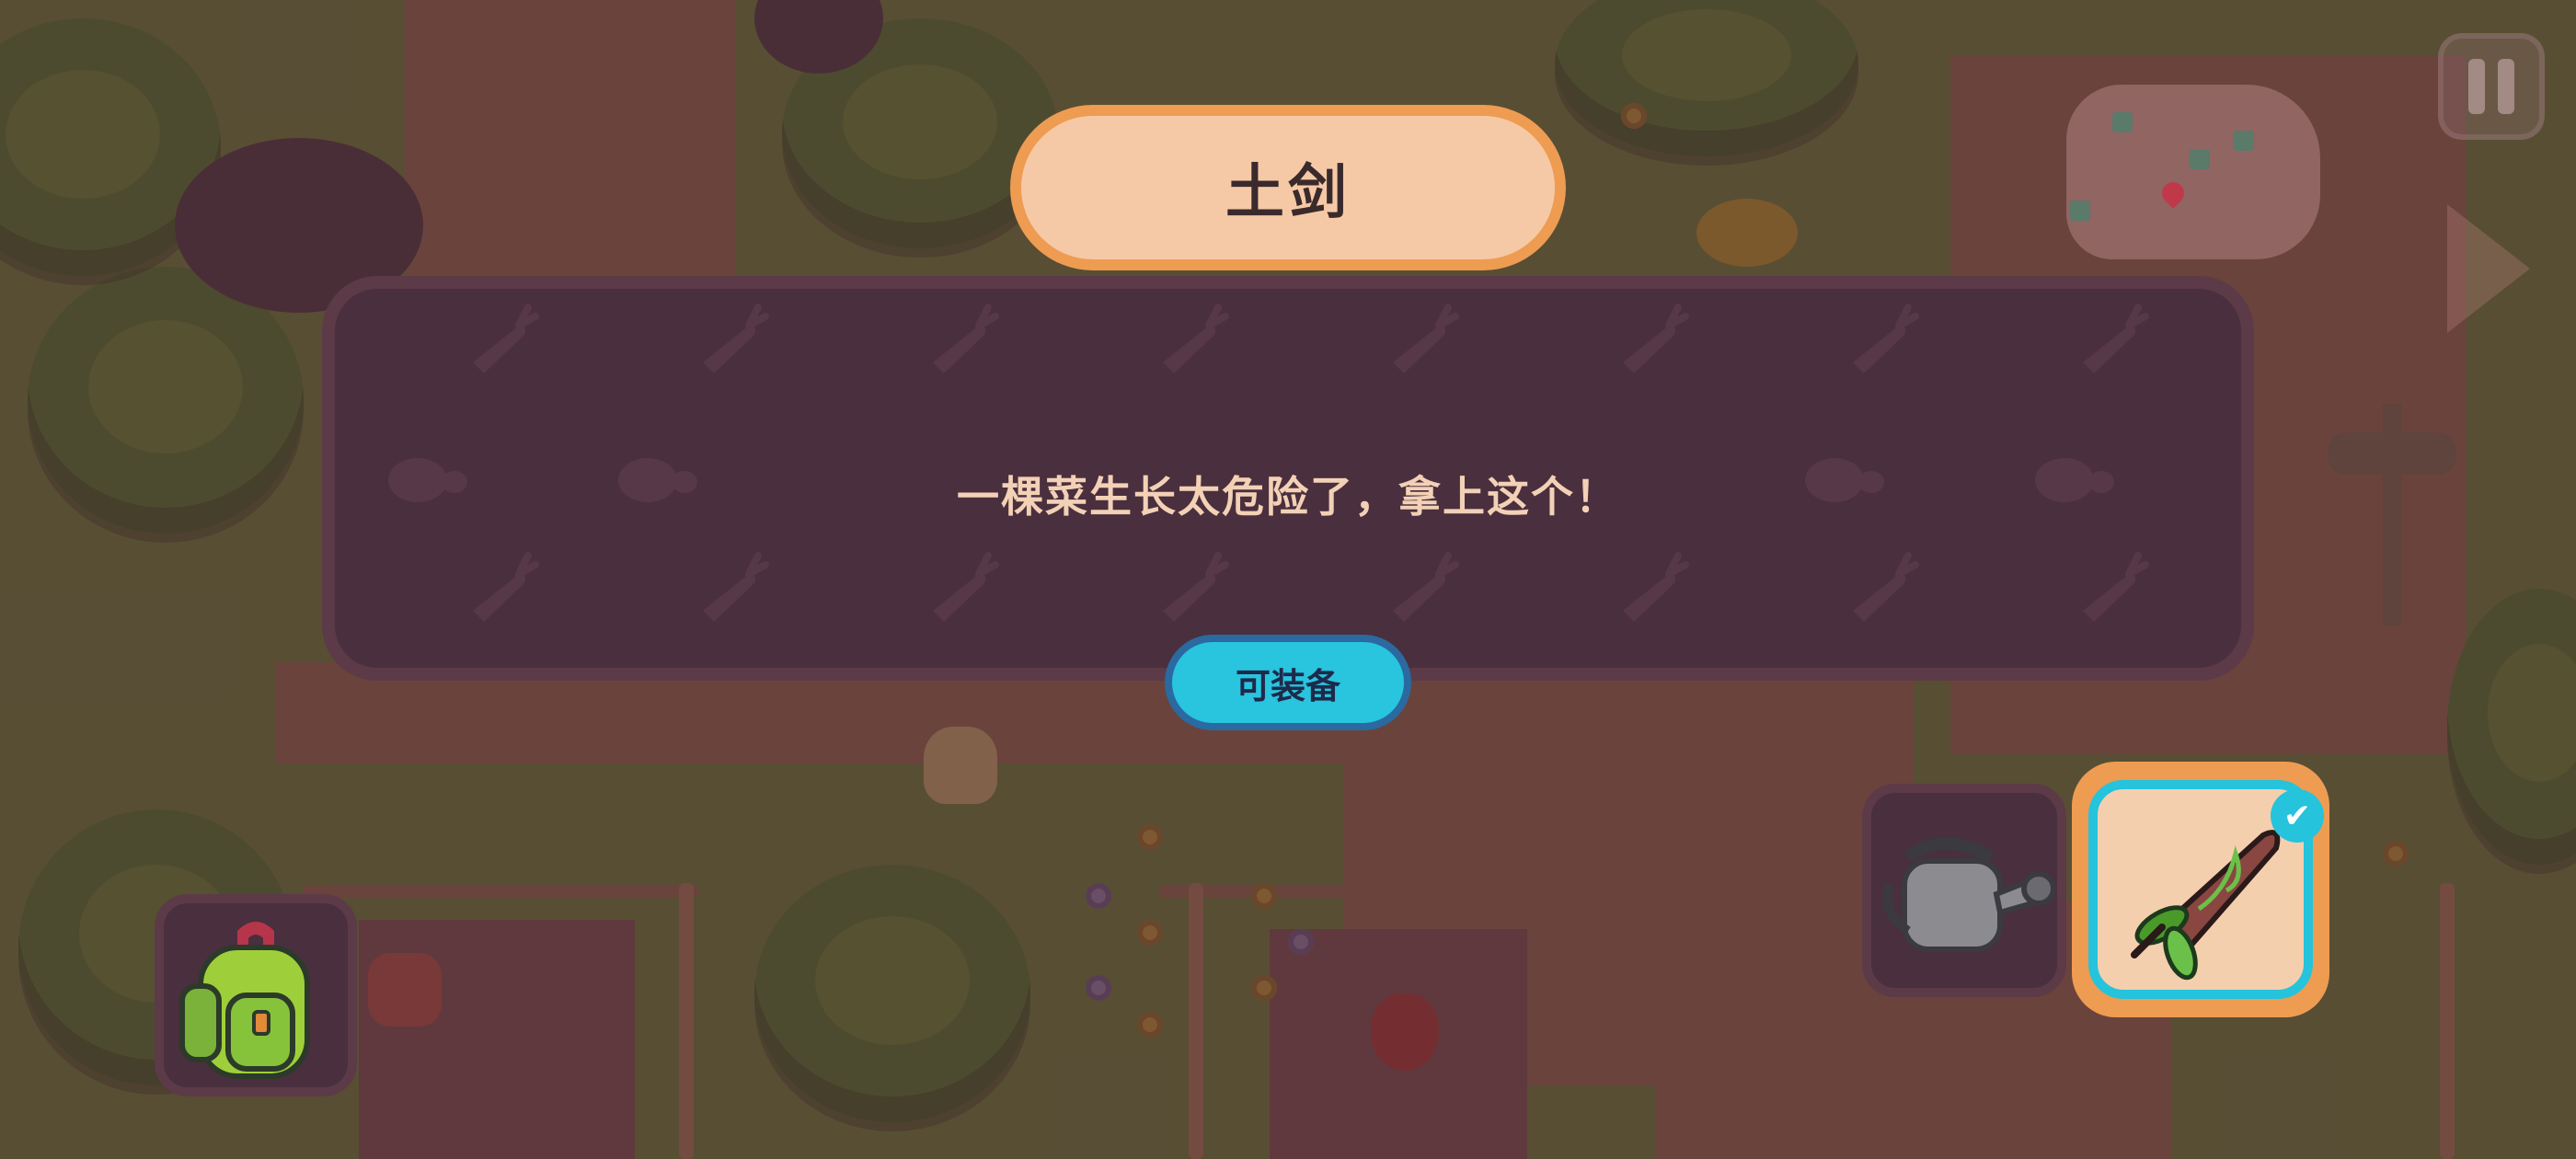  What do you see at coordinates (1288, 497) in the screenshot?
I see `dialog-message: 一棵菜生长太危险了，拿上这个！` at bounding box center [1288, 497].